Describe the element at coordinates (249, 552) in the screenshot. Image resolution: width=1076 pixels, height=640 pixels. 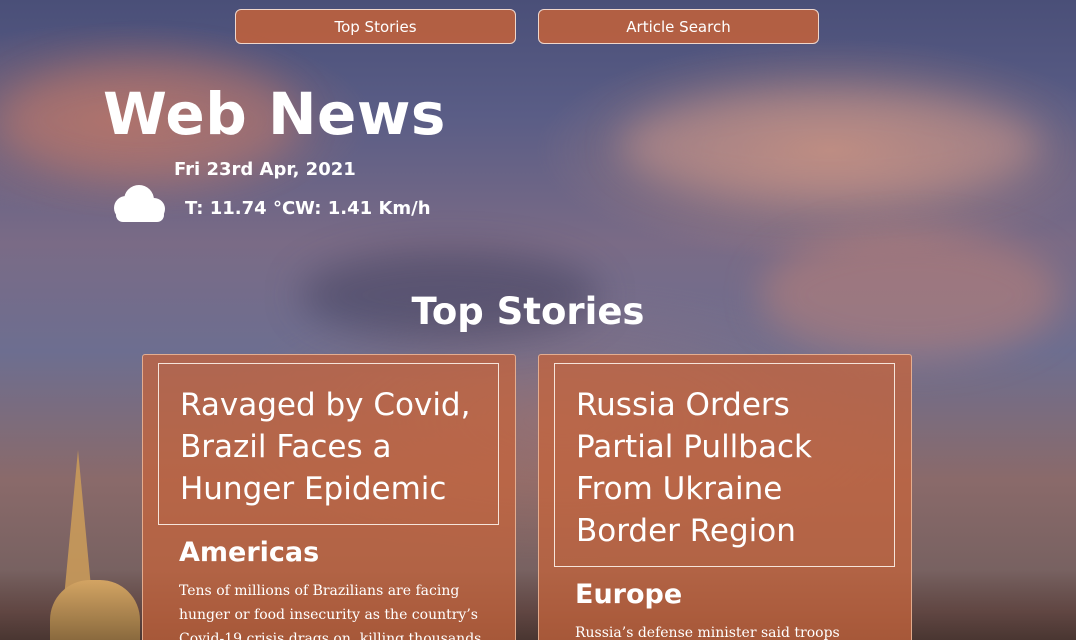
I see `article-section: Americas` at that location.